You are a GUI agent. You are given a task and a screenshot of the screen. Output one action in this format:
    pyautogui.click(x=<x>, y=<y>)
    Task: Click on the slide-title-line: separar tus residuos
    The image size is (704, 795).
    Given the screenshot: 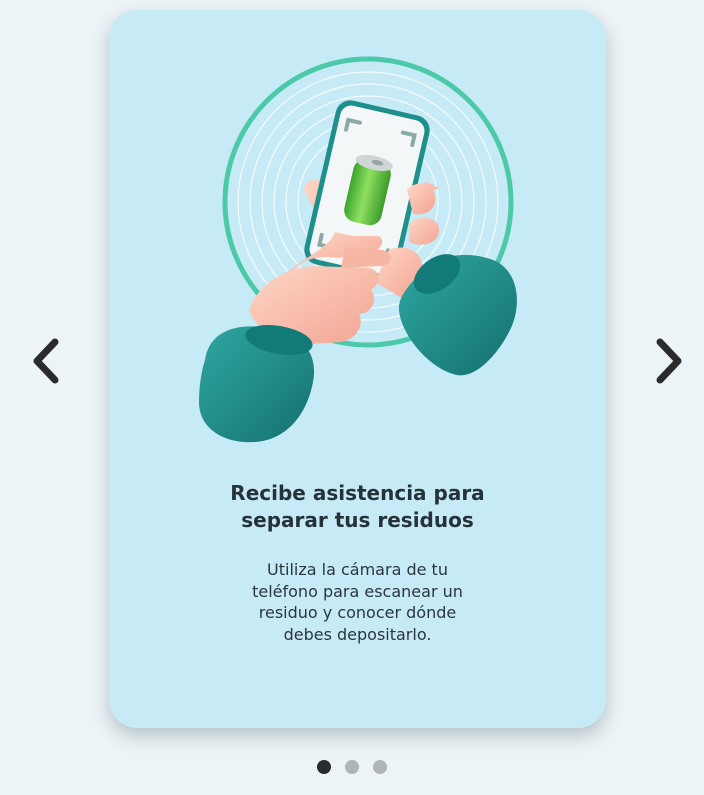 What is the action you would take?
    pyautogui.click(x=357, y=520)
    